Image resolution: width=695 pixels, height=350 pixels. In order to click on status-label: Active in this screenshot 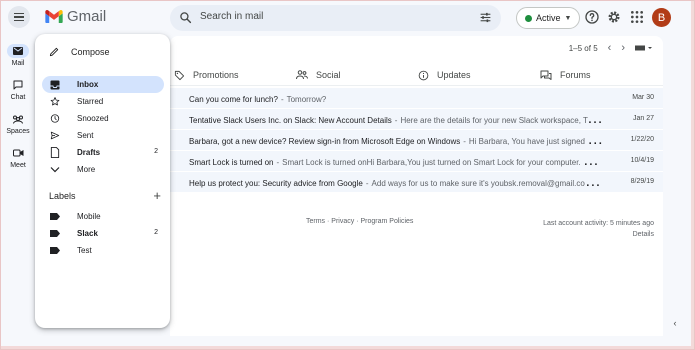, I will do `click(548, 18)`.